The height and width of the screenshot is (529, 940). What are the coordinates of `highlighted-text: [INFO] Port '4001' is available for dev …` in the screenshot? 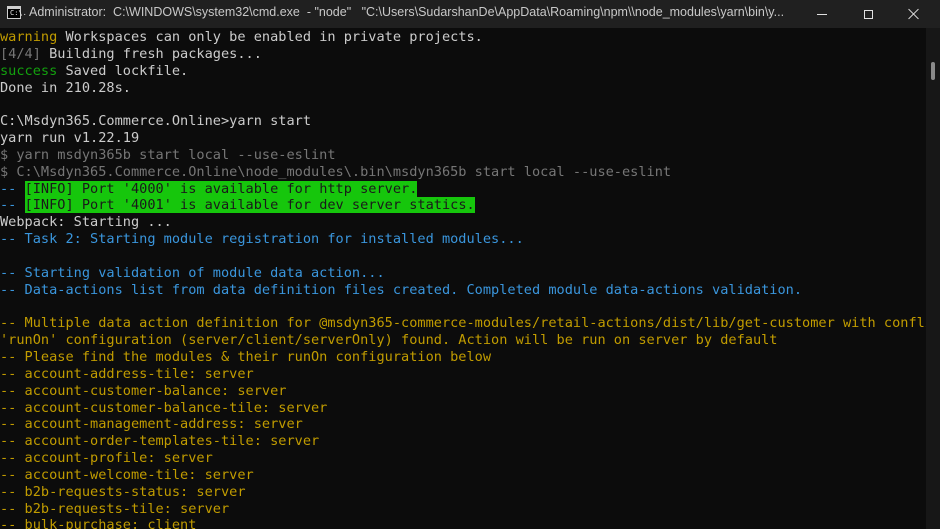 It's located at (249, 205).